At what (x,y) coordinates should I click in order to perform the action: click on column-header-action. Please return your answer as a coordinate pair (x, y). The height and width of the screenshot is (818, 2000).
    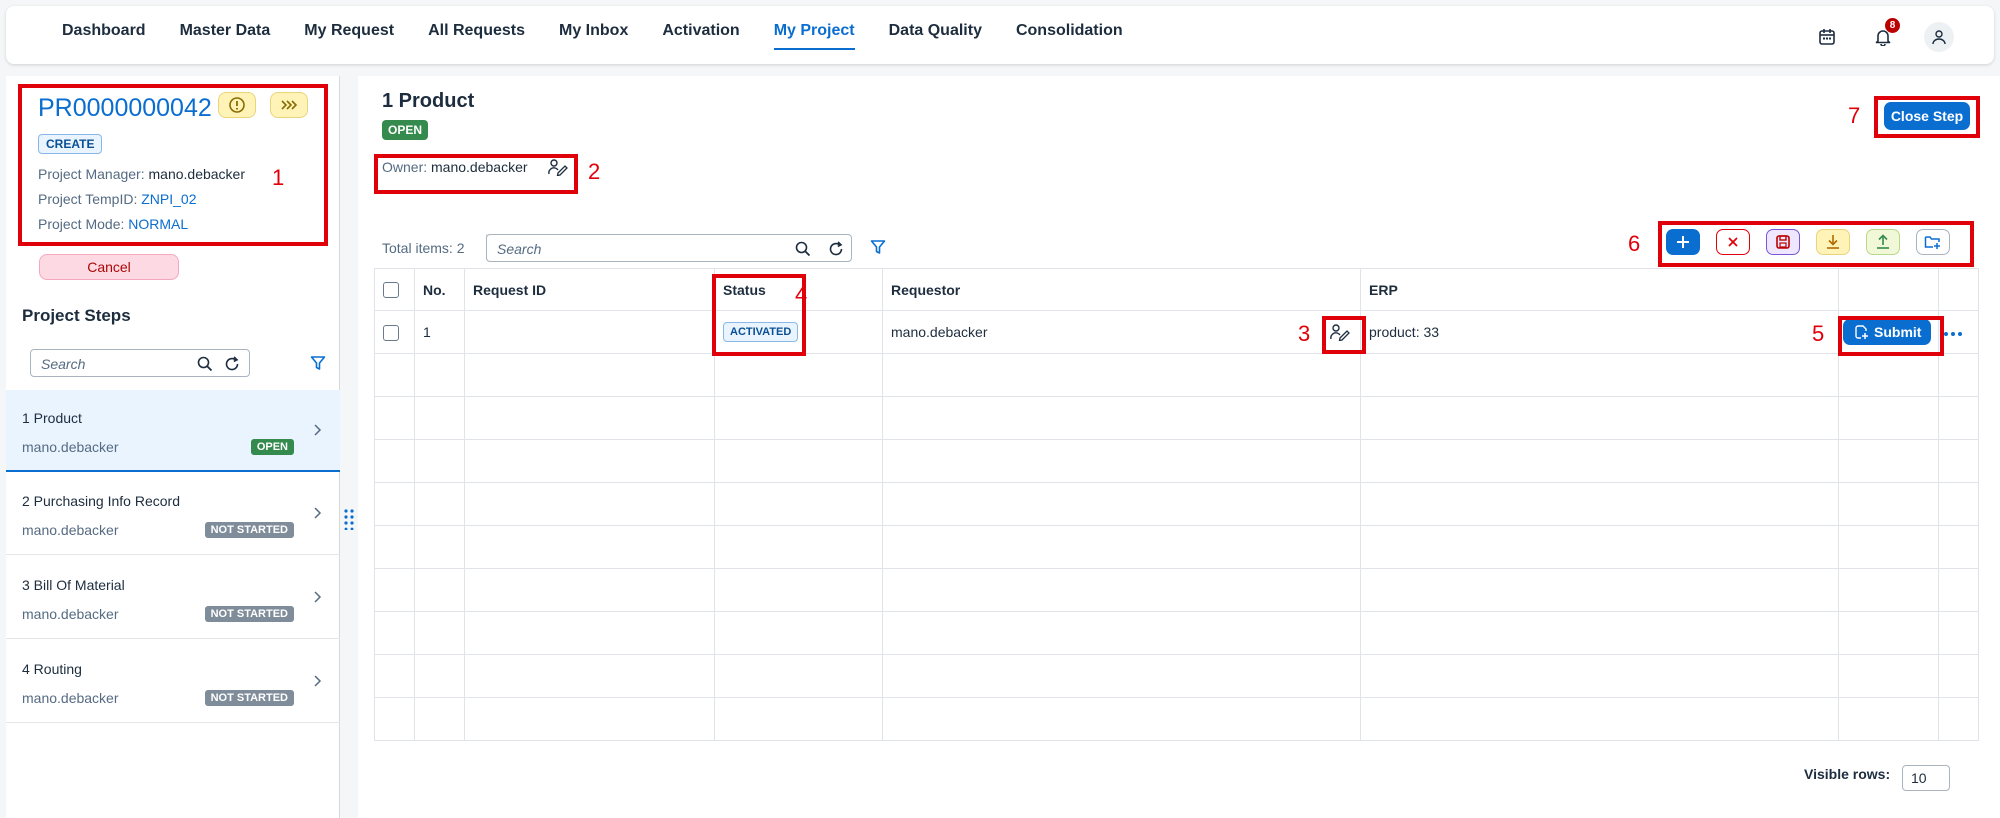
    Looking at the image, I should click on (1888, 289).